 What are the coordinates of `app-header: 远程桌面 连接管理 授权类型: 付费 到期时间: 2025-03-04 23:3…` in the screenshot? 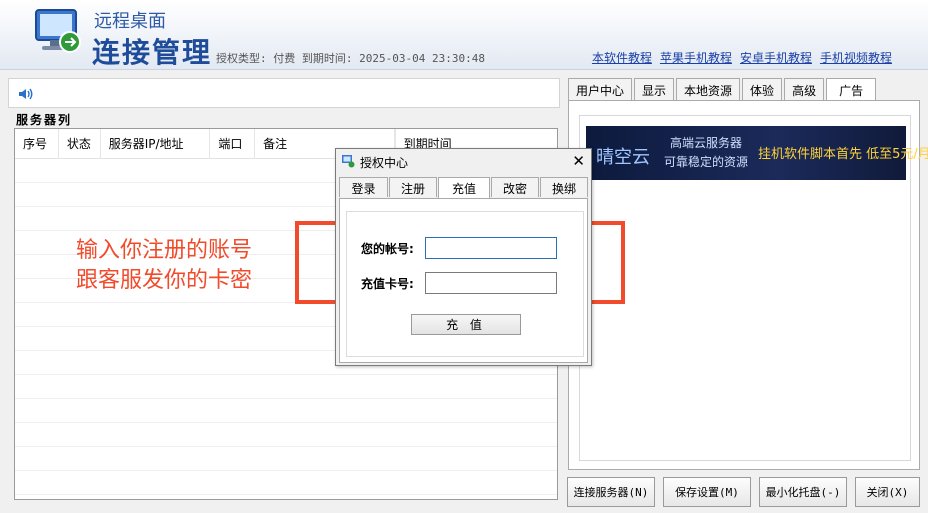 It's located at (464, 35).